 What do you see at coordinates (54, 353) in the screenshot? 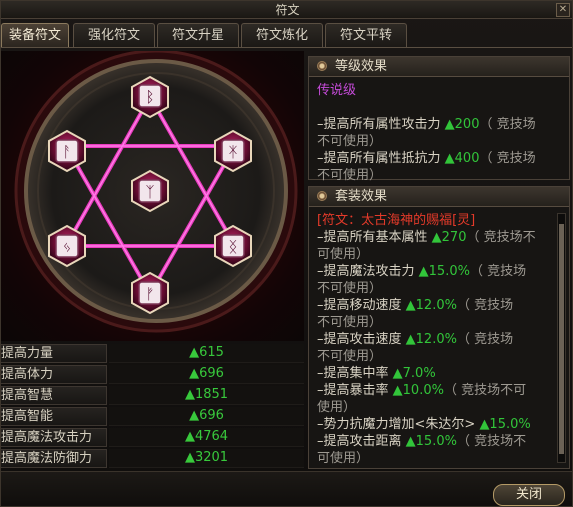
I see `stat-name: 提高力量` at bounding box center [54, 353].